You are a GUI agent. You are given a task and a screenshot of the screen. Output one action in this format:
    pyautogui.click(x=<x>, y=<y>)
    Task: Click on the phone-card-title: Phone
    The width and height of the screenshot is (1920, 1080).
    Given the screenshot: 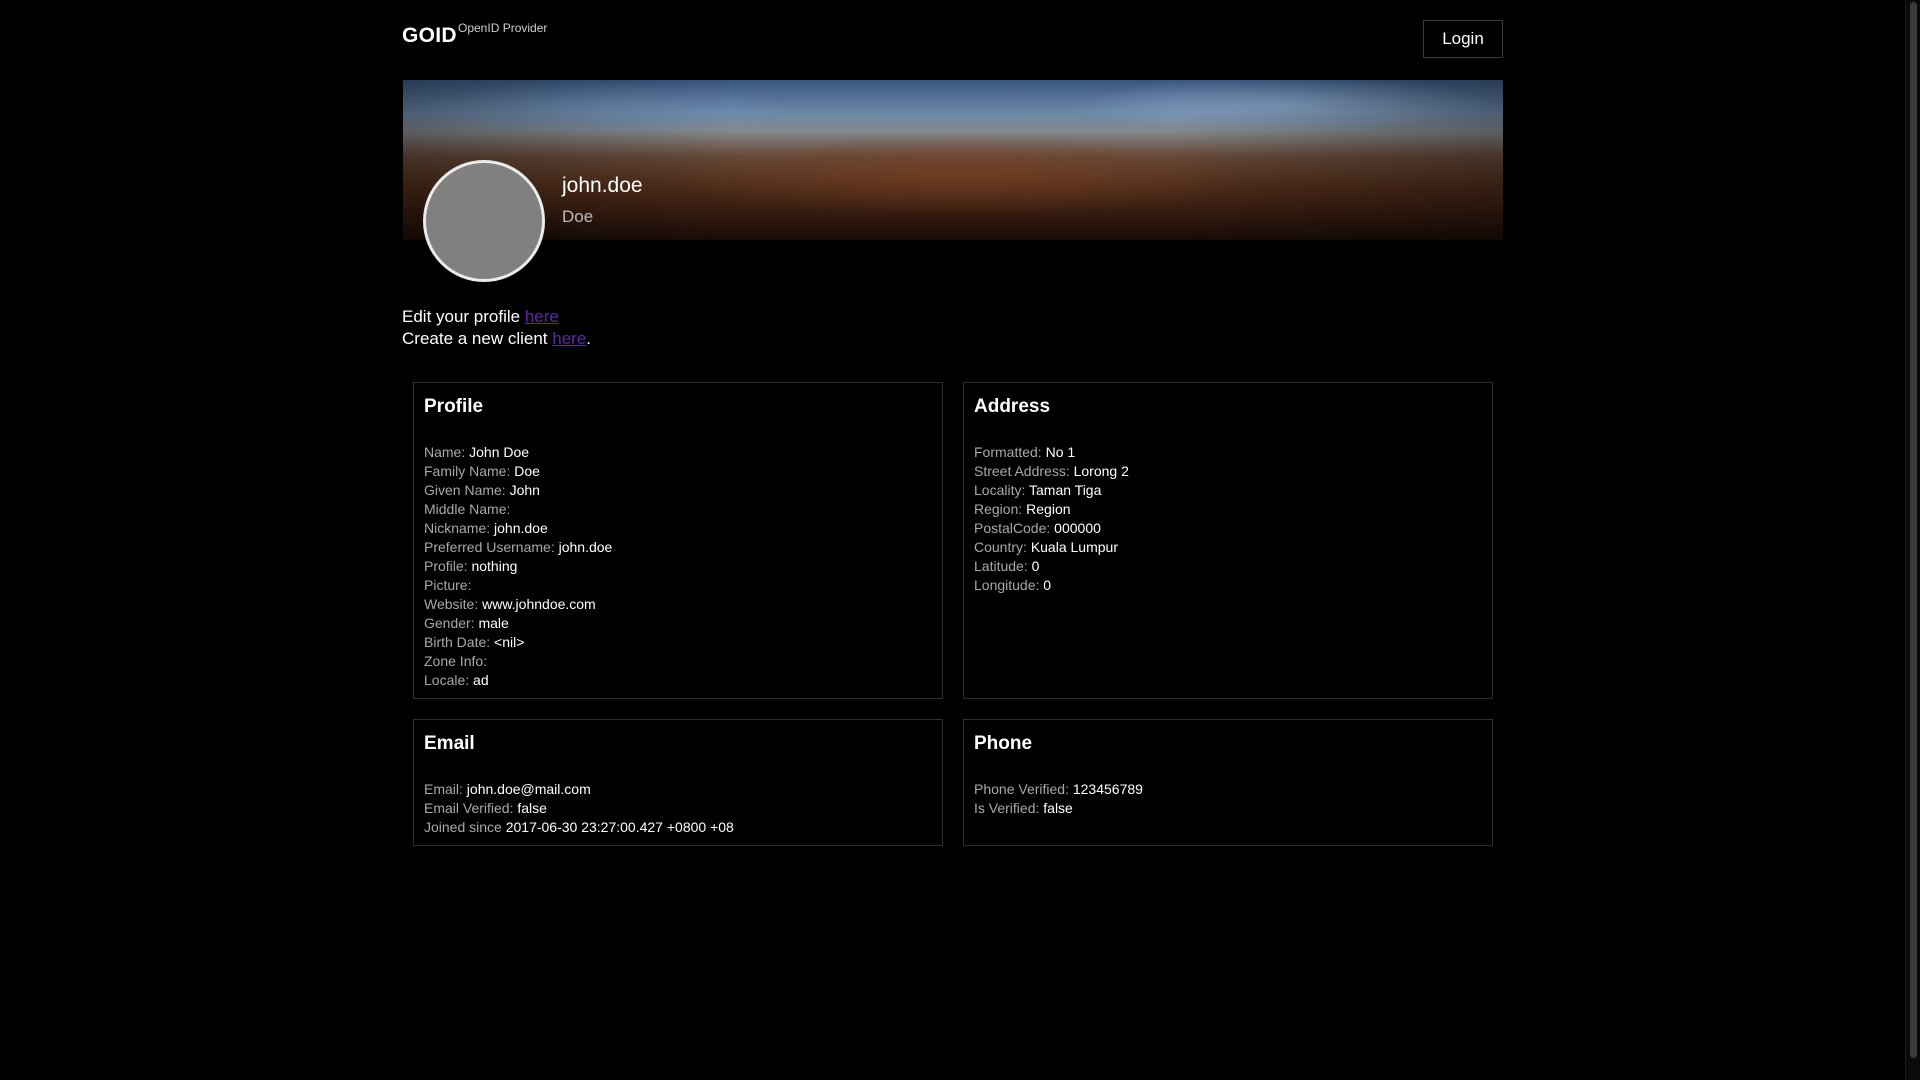 What is the action you would take?
    pyautogui.click(x=1003, y=743)
    